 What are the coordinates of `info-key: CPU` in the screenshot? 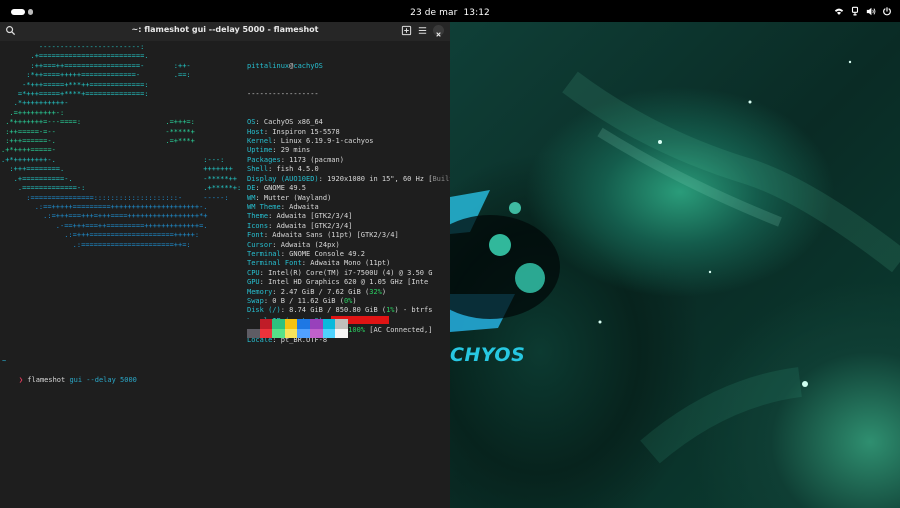 It's located at (253, 272).